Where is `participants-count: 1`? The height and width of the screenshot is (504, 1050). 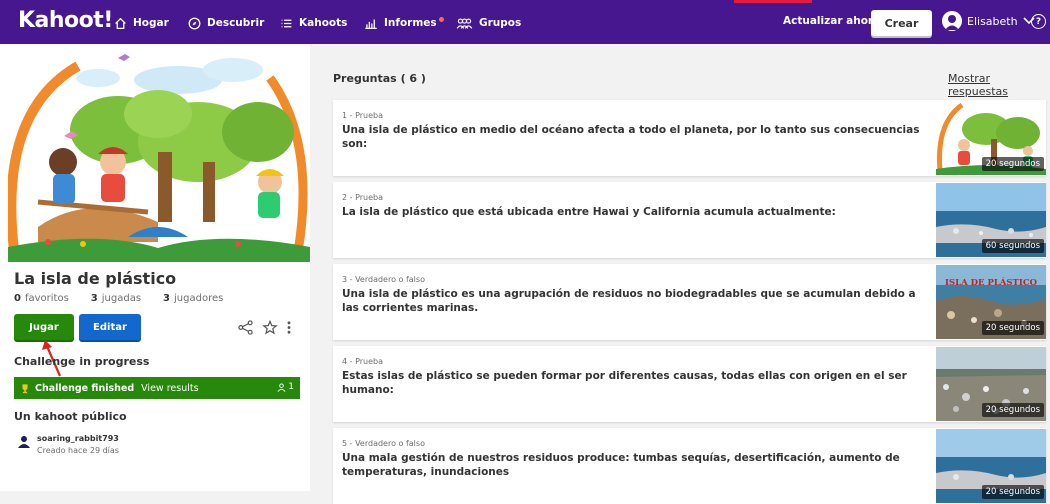
participants-count: 1 is located at coordinates (285, 387).